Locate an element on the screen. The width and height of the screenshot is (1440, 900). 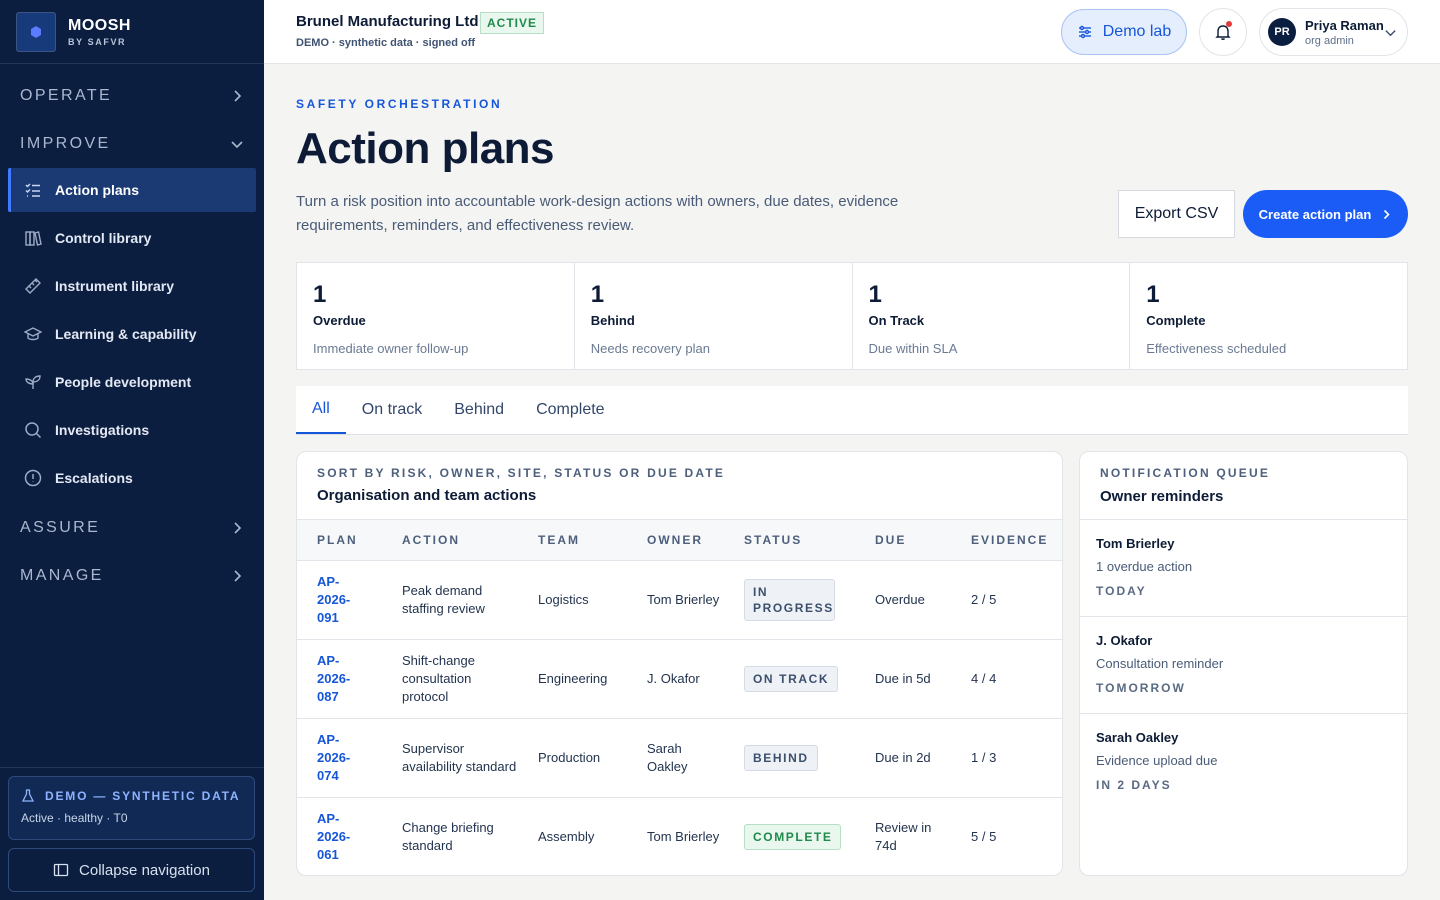
user-menu: PR Priya Raman org admin is located at coordinates (1333, 32).